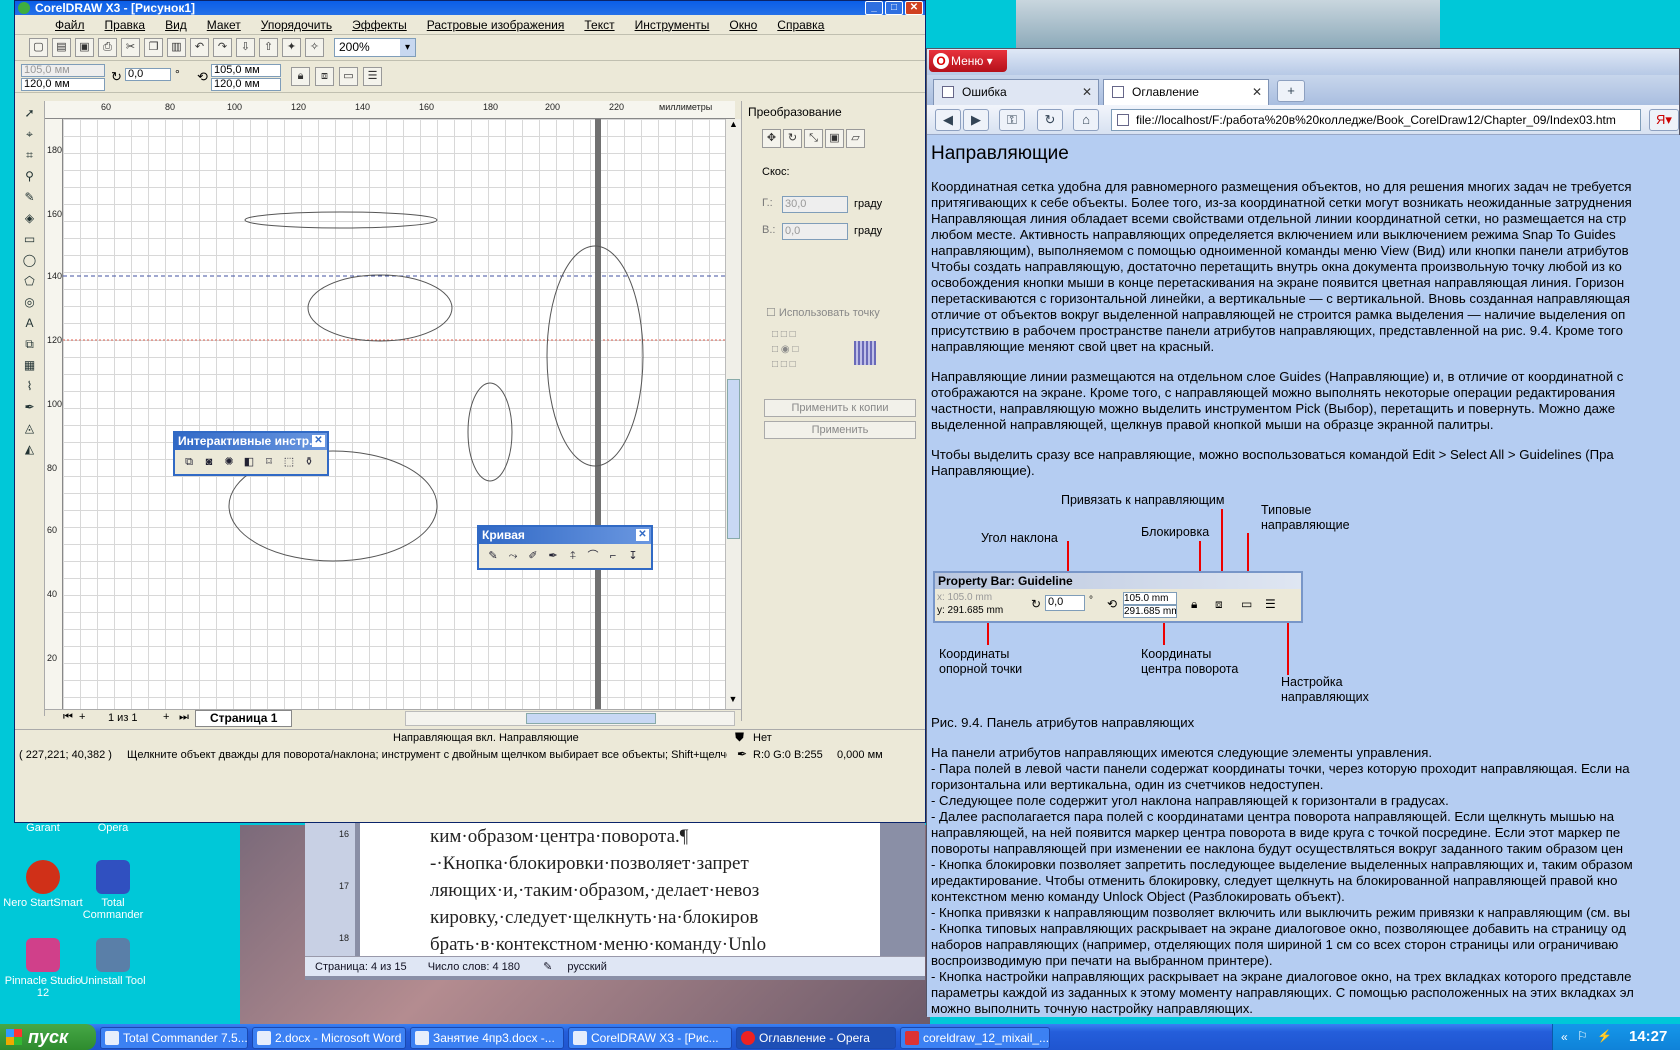 The width and height of the screenshot is (1680, 1050). I want to click on center-x-field: 105,0 мм, so click(246, 70).